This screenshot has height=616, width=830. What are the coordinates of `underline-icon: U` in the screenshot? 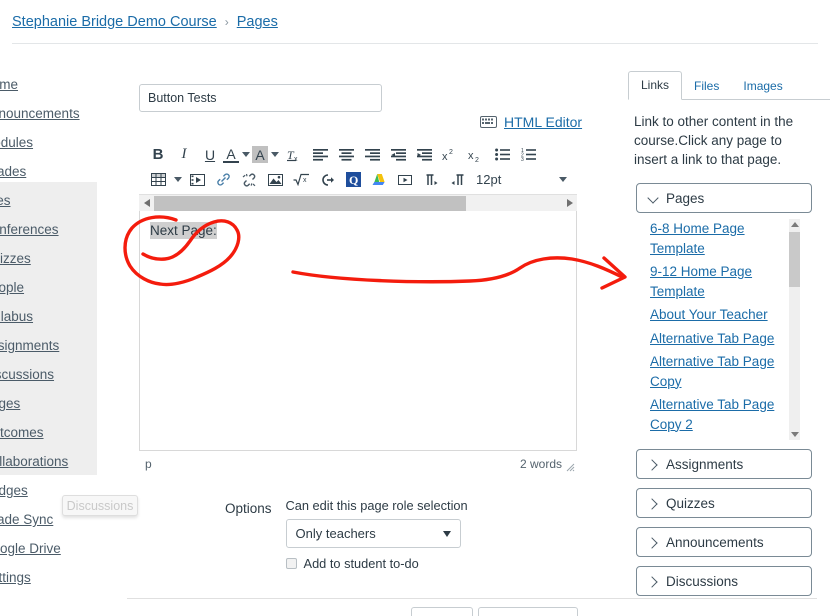 It's located at (210, 154).